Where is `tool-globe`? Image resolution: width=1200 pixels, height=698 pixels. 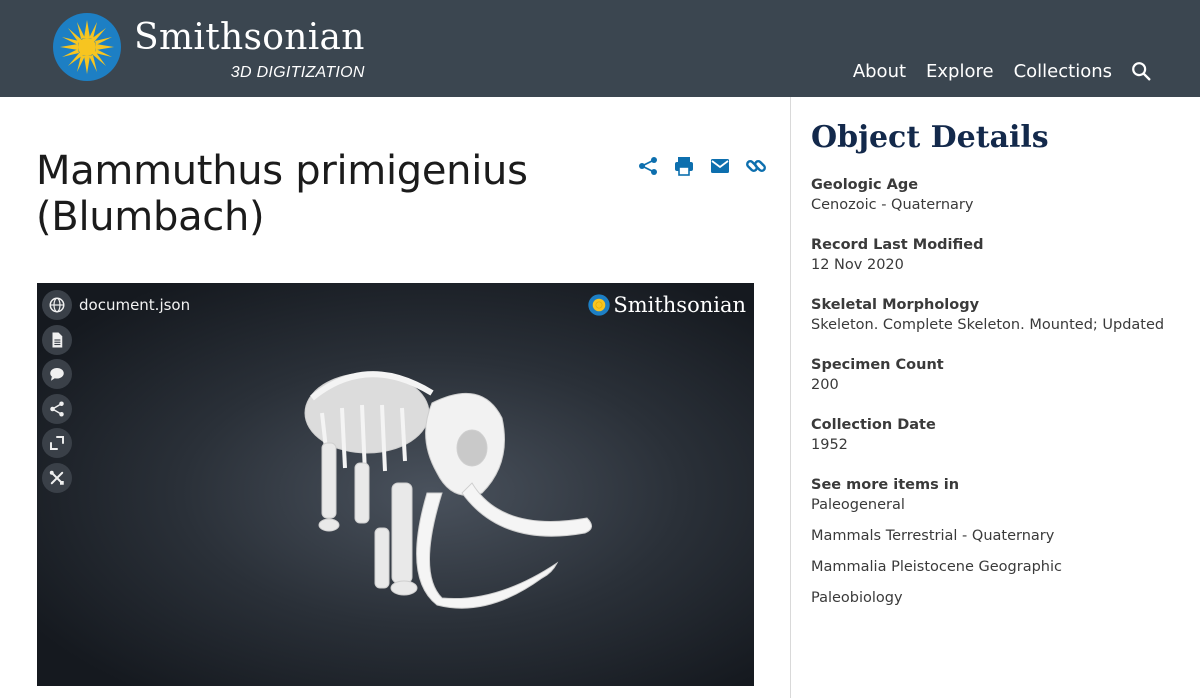
tool-globe is located at coordinates (57, 305).